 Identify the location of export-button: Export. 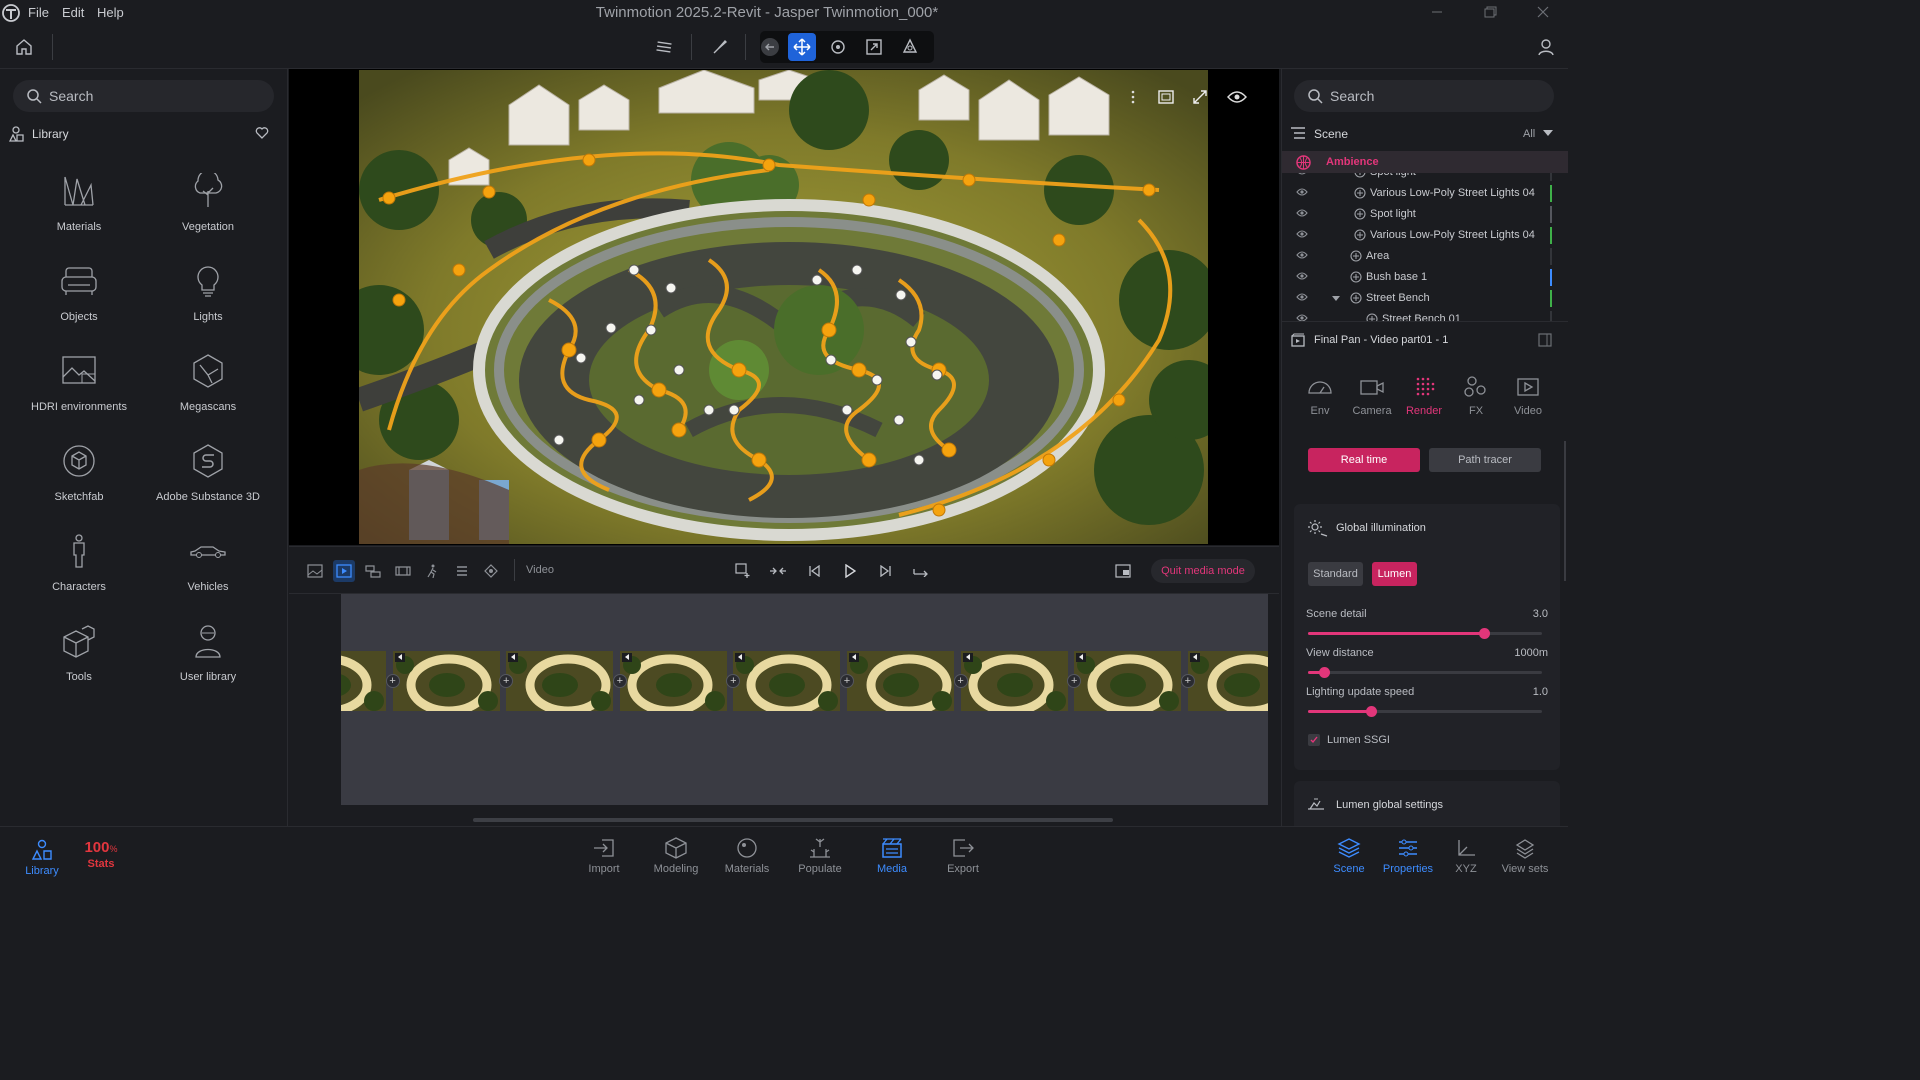
(963, 856).